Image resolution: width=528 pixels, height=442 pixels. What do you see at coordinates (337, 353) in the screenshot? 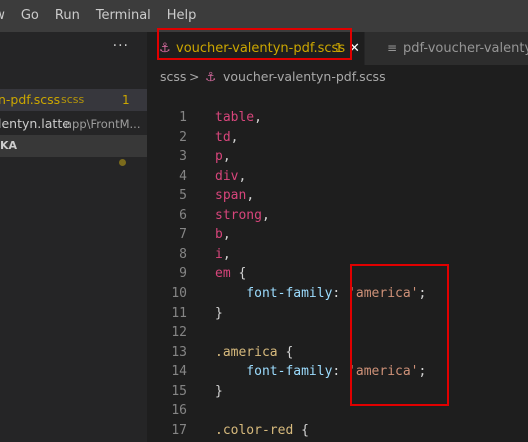
I see `code-line: 13 .america {` at bounding box center [337, 353].